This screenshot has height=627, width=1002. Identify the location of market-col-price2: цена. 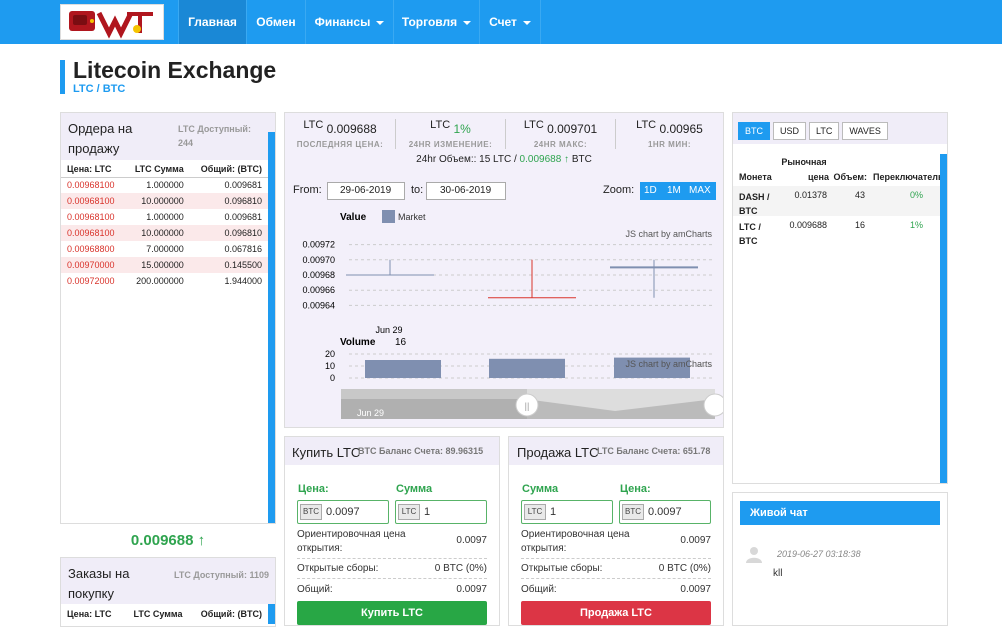
(818, 177).